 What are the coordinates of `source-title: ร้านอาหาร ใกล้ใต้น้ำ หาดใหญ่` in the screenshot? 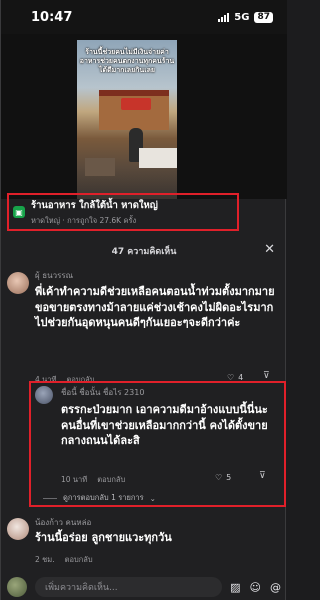 It's located at (94, 205).